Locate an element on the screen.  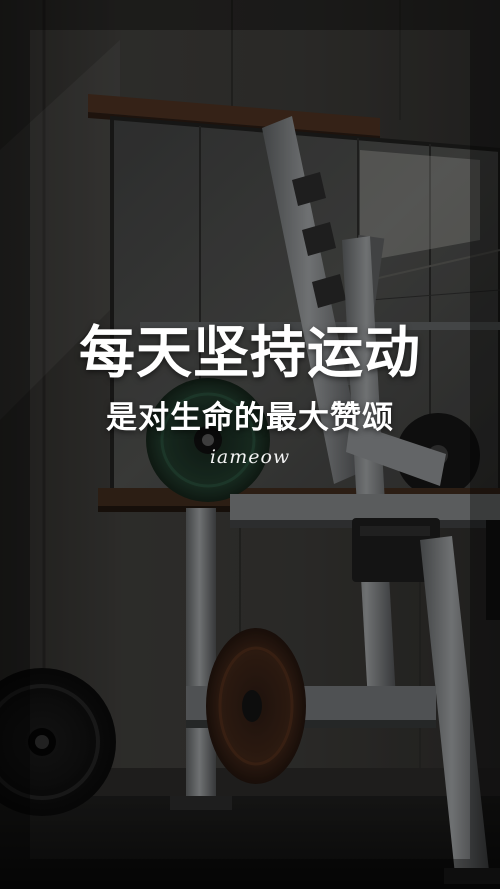
poster-title: 每天坚持运动 is located at coordinates (250, 353).